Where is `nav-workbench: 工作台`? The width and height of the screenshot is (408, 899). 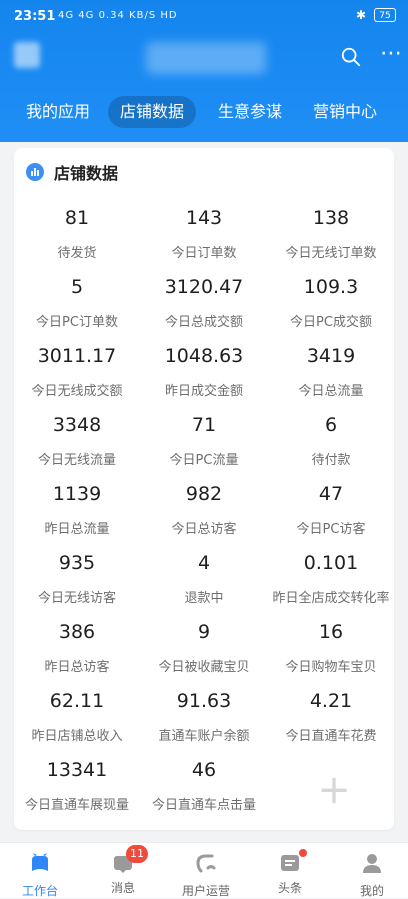 nav-workbench: 工作台 is located at coordinates (40, 875).